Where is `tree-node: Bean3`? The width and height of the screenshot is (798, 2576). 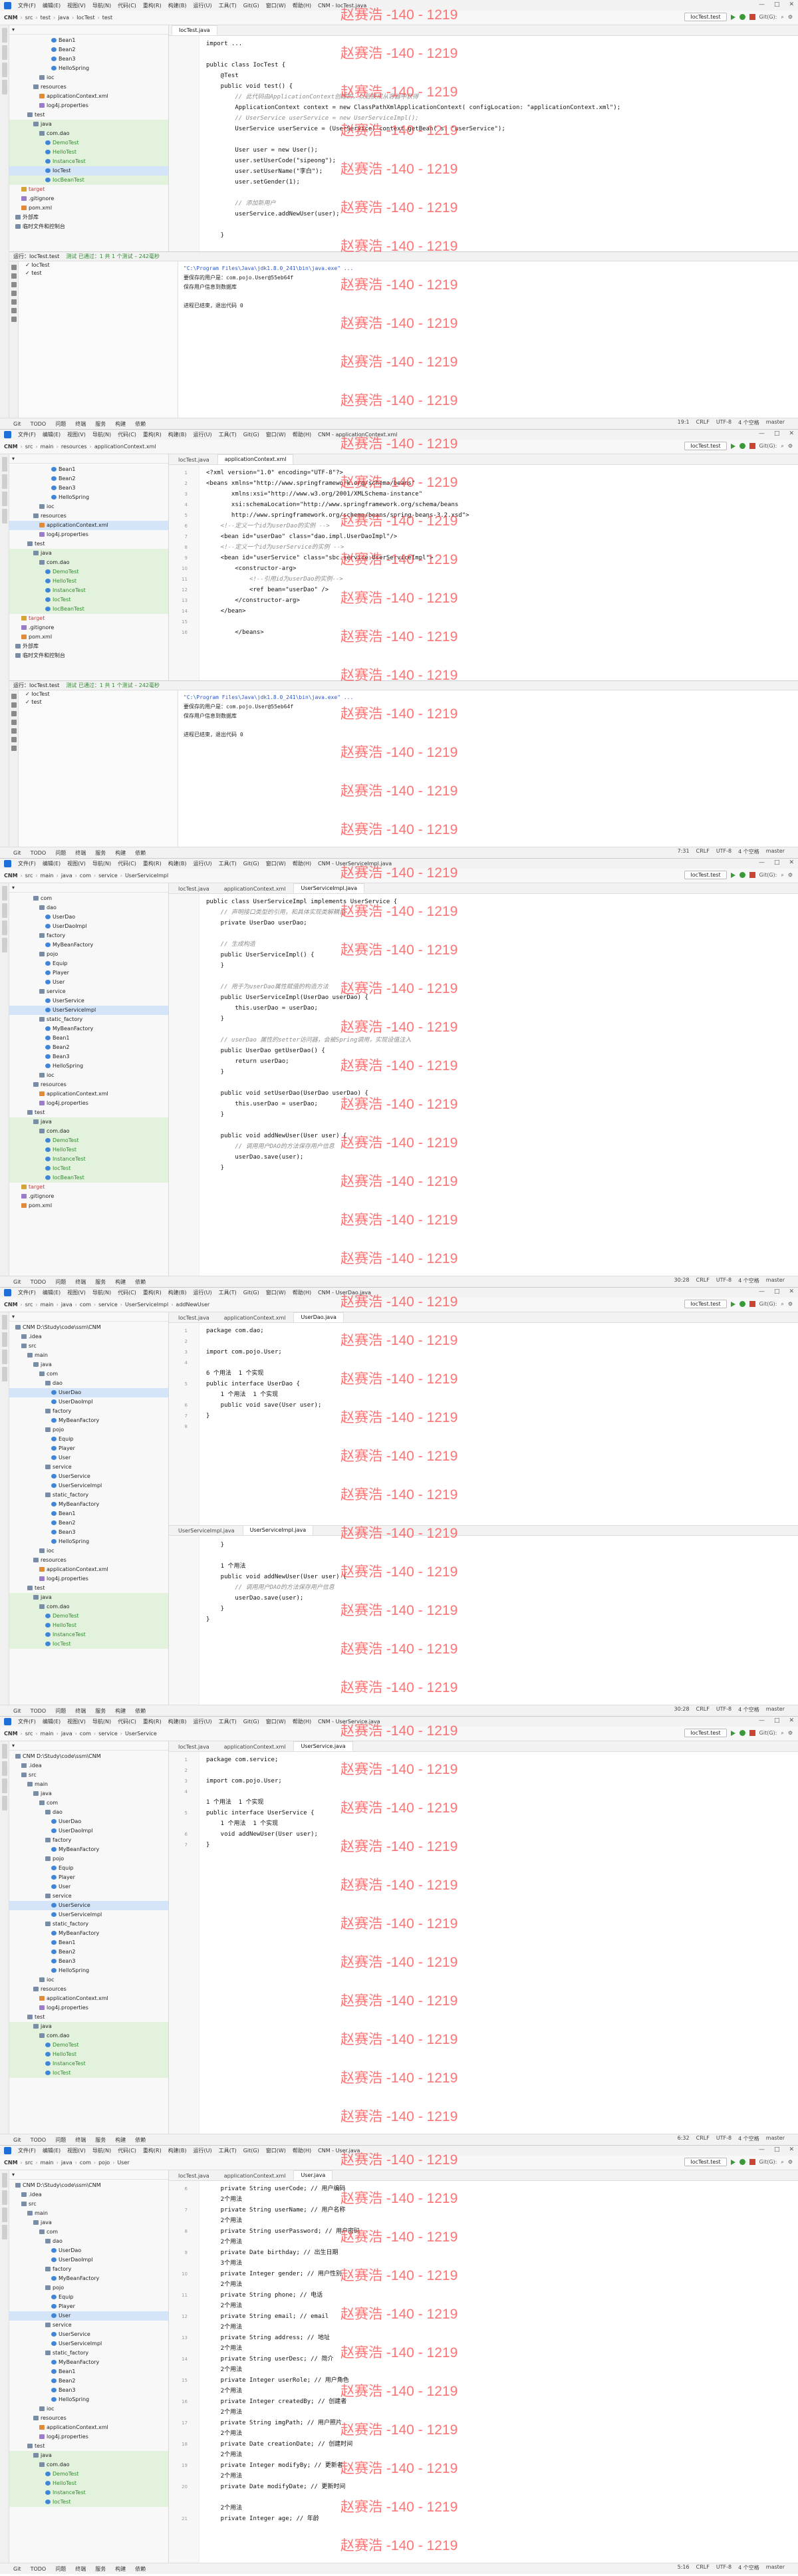
tree-node: Bean3 is located at coordinates (88, 59).